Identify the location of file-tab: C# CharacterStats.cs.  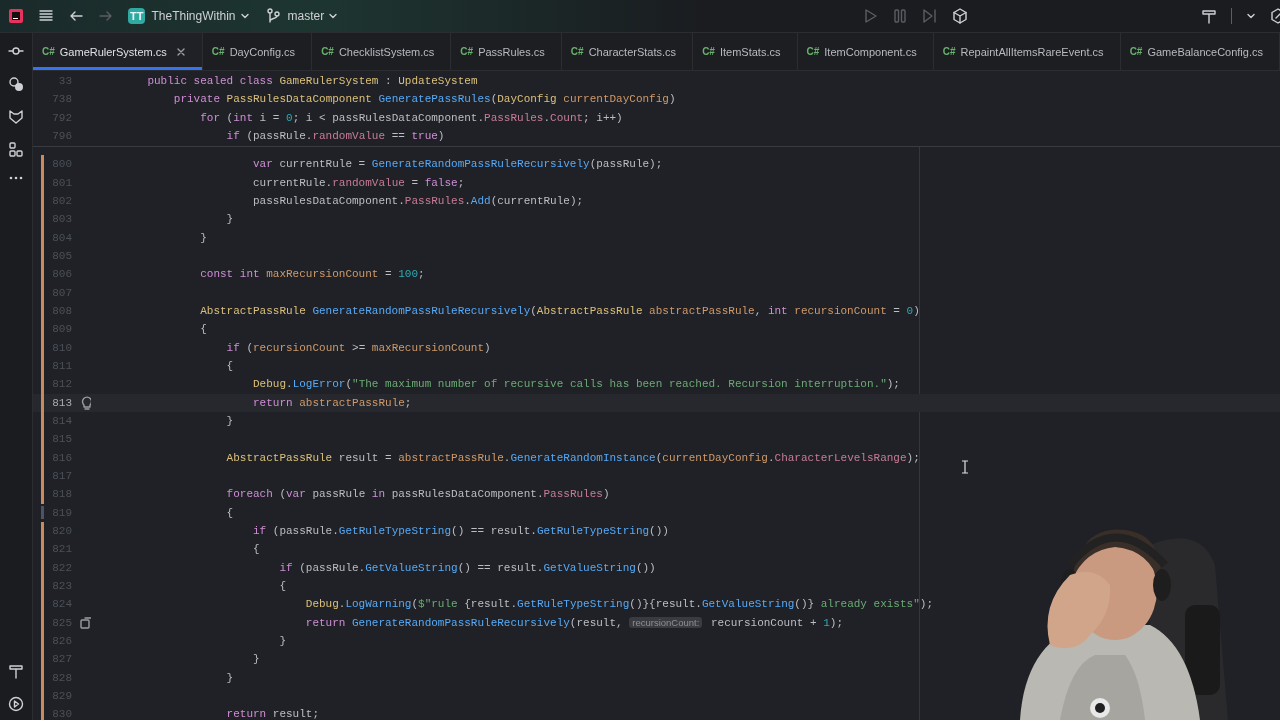
(627, 51).